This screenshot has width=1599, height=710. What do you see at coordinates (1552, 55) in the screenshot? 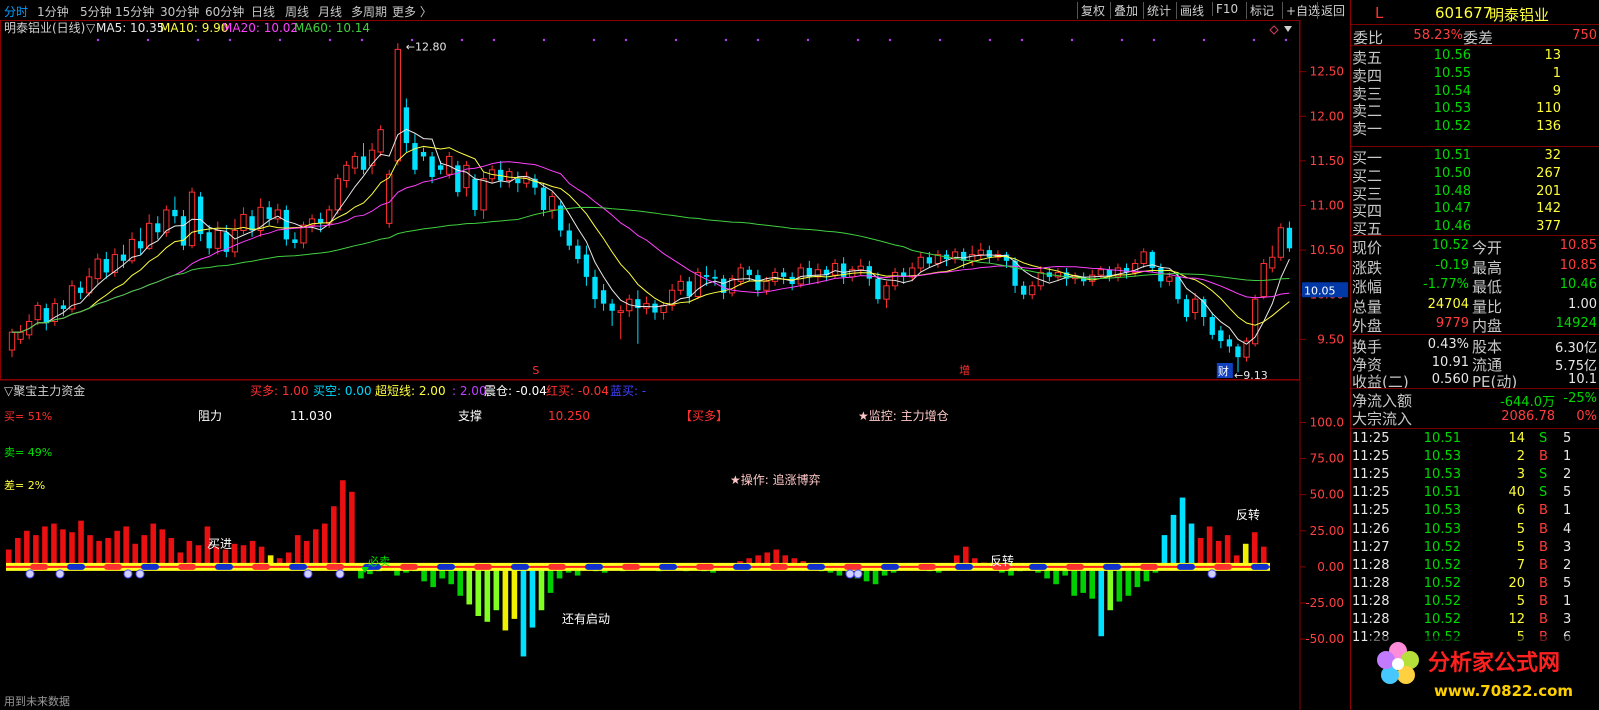
I see `book-volume: 13` at bounding box center [1552, 55].